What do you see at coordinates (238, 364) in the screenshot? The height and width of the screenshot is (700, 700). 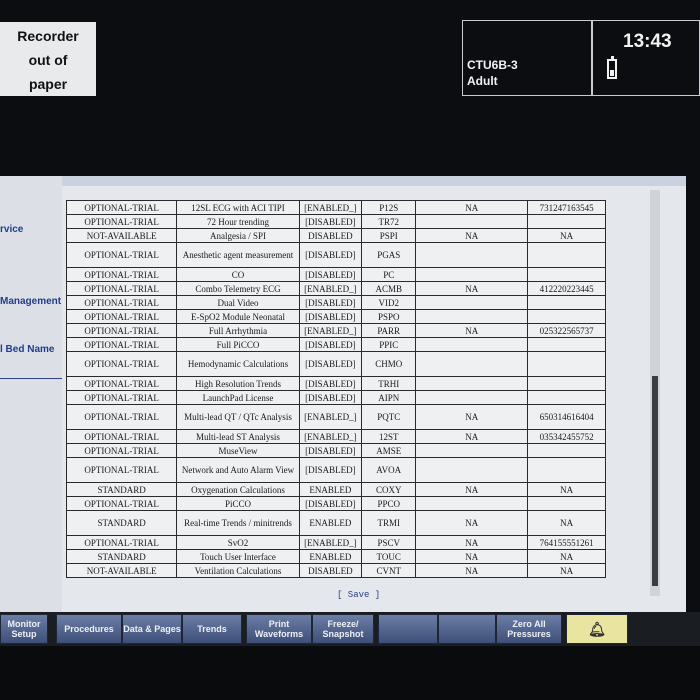 I see `feature-name-cell: Hemodynamic Calculations` at bounding box center [238, 364].